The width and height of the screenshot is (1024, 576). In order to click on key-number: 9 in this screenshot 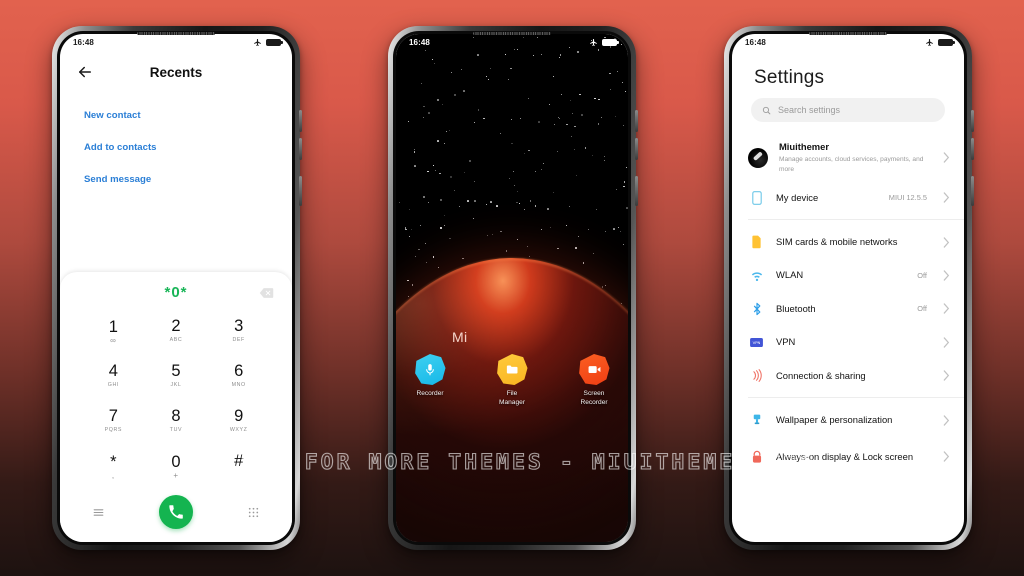, I will do `click(239, 416)`.